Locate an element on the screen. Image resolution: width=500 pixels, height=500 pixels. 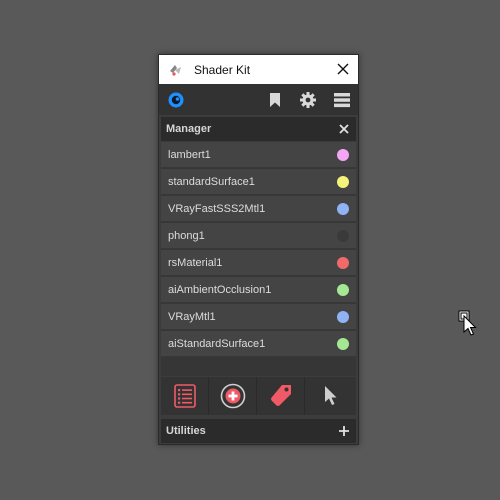
add-material-button is located at coordinates (233, 396).